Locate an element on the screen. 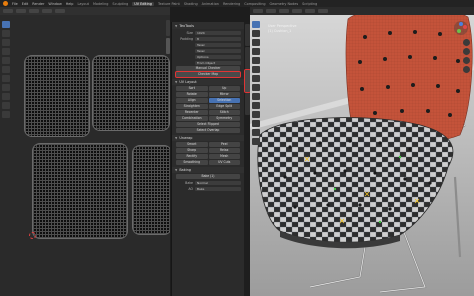 This screenshot has height=296, width=474. selection-button: Selection is located at coordinates (224, 100).